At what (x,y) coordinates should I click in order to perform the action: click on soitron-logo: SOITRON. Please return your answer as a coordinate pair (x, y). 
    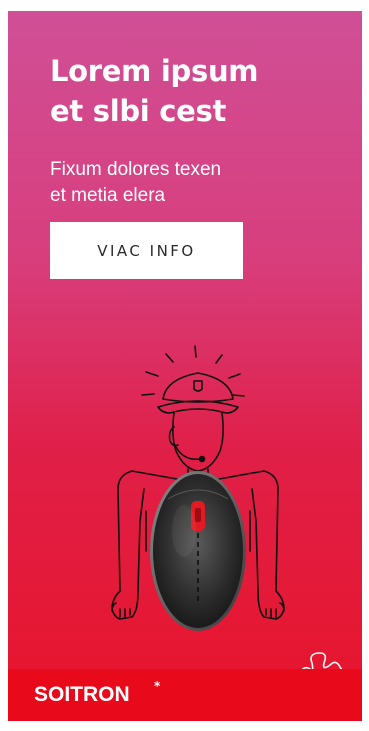
    Looking at the image, I should click on (82, 695).